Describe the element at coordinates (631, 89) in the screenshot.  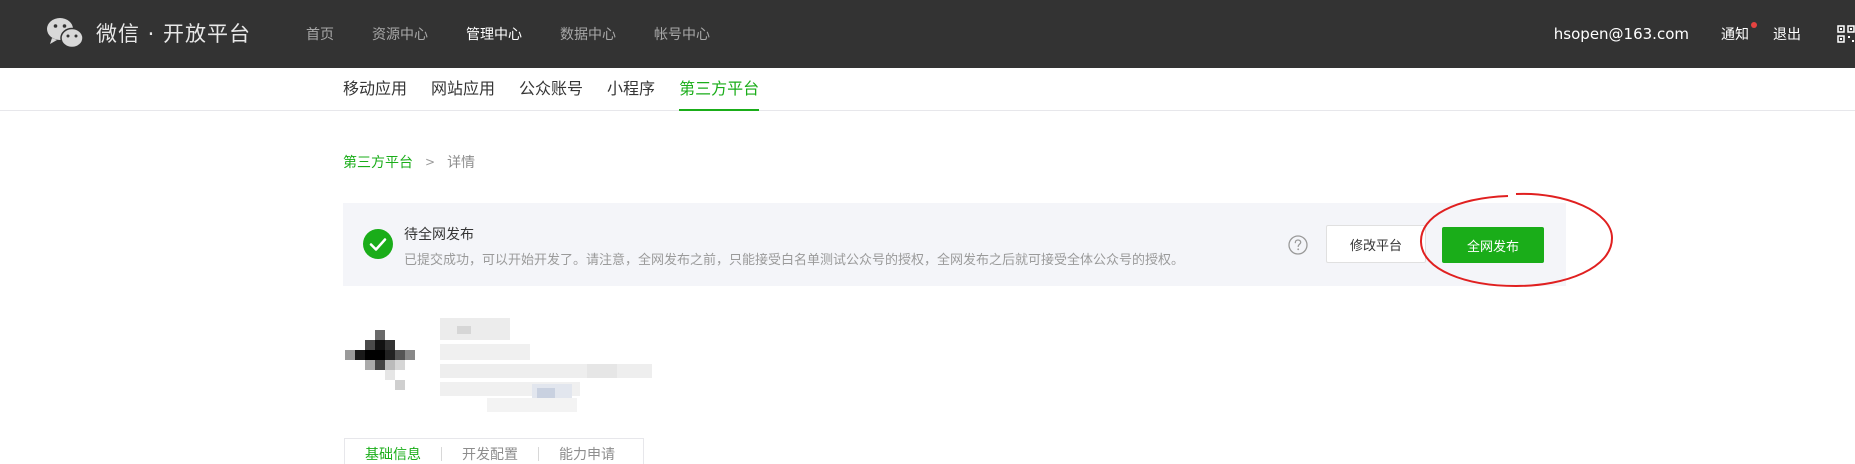
I see `subnav-item-mini-programs: 小程序` at that location.